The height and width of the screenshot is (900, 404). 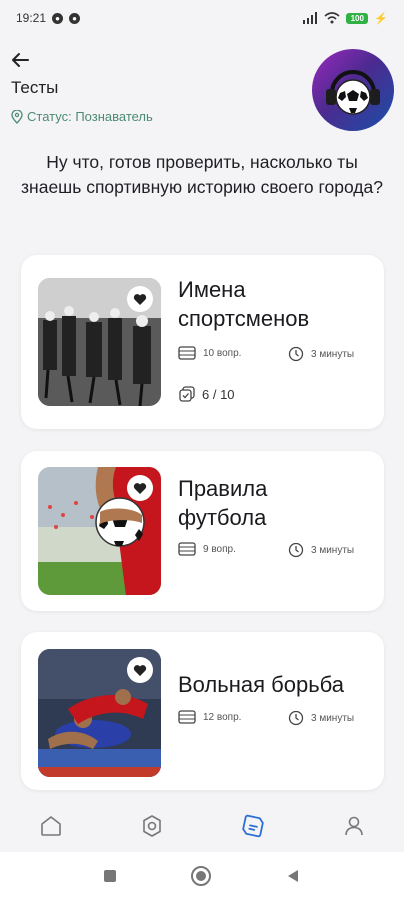 What do you see at coordinates (357, 18) in the screenshot?
I see `battery-icon: 100` at bounding box center [357, 18].